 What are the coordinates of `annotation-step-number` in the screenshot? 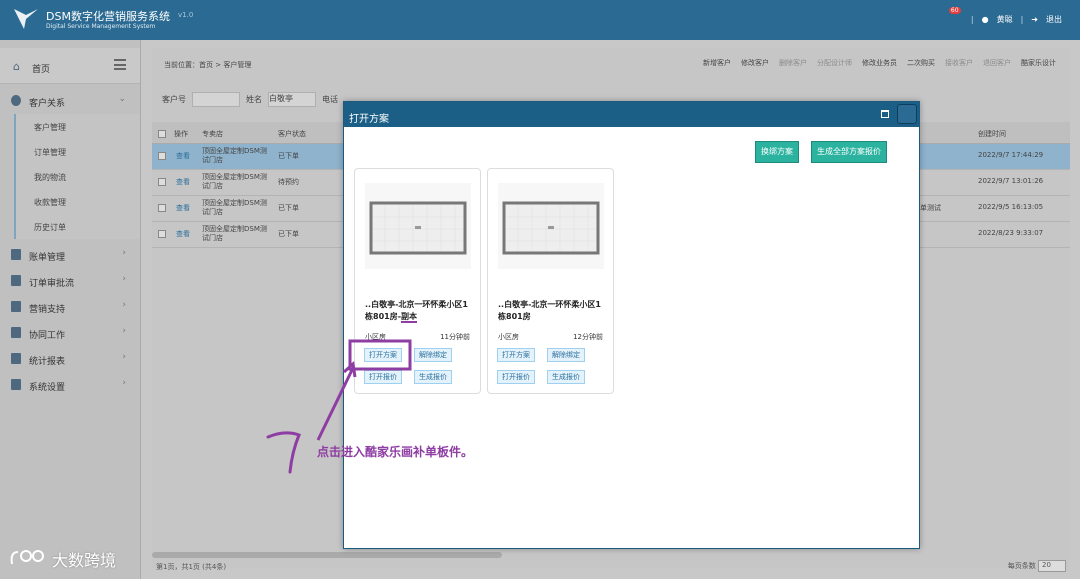 It's located at (283, 452).